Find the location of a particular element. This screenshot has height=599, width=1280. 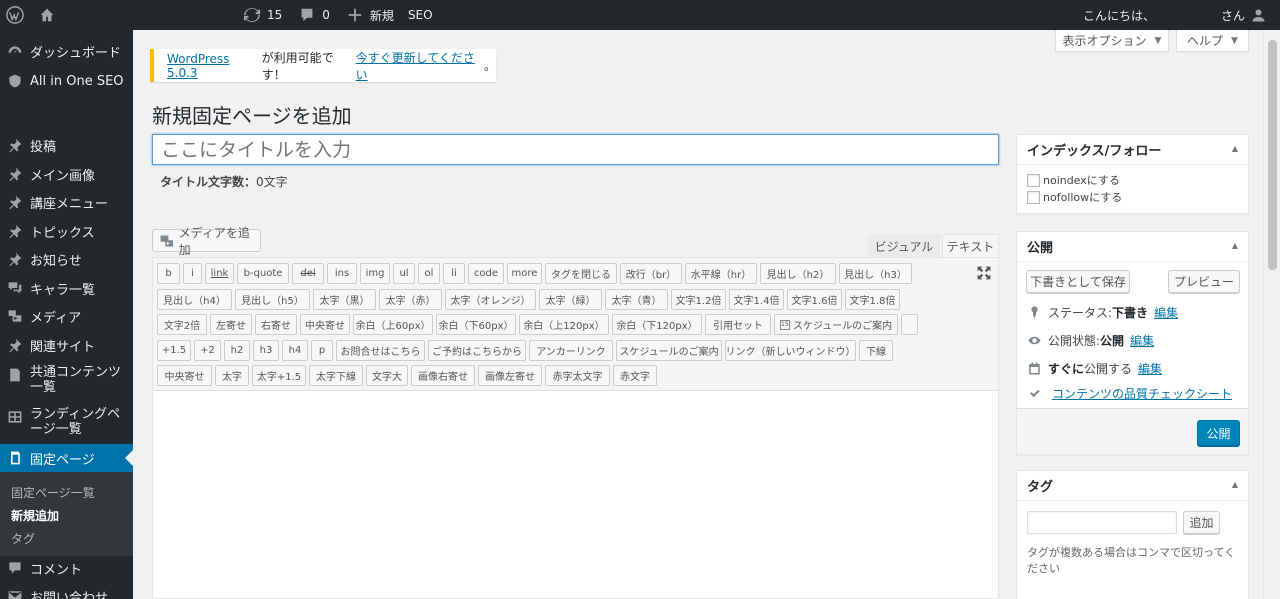

add-tag-button: 追加 is located at coordinates (1201, 522).